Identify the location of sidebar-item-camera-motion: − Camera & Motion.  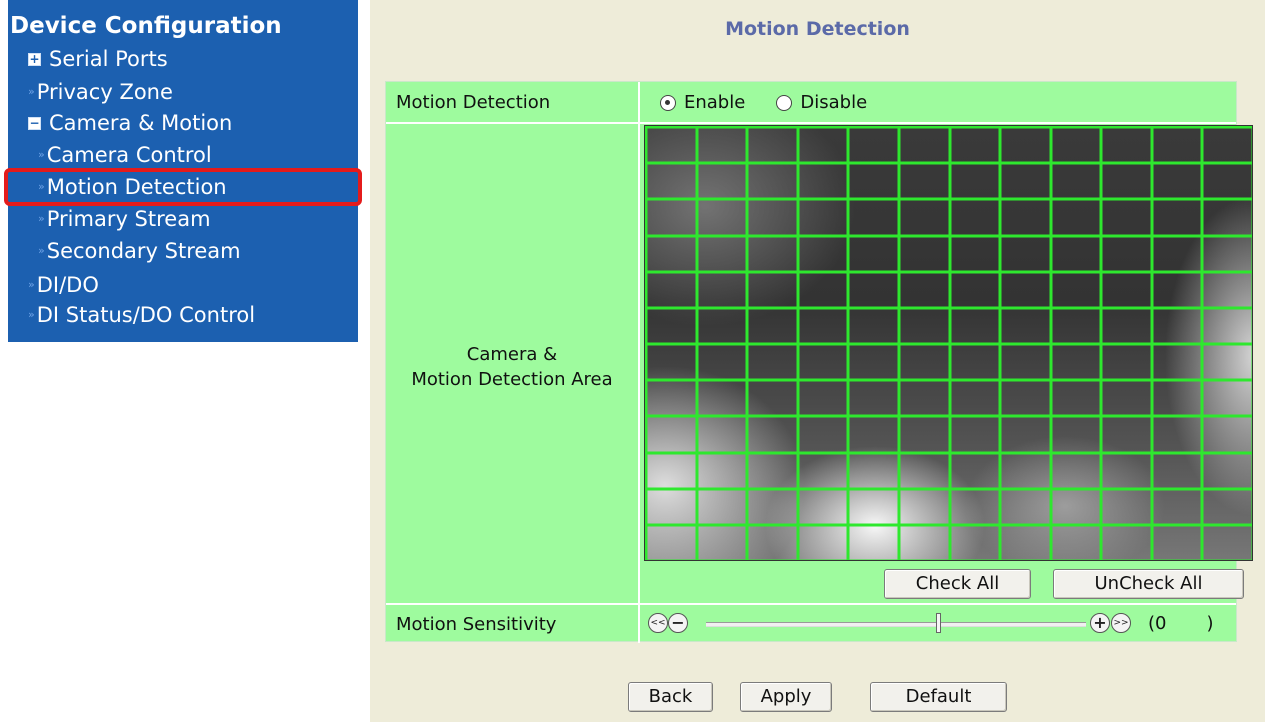
(130, 123).